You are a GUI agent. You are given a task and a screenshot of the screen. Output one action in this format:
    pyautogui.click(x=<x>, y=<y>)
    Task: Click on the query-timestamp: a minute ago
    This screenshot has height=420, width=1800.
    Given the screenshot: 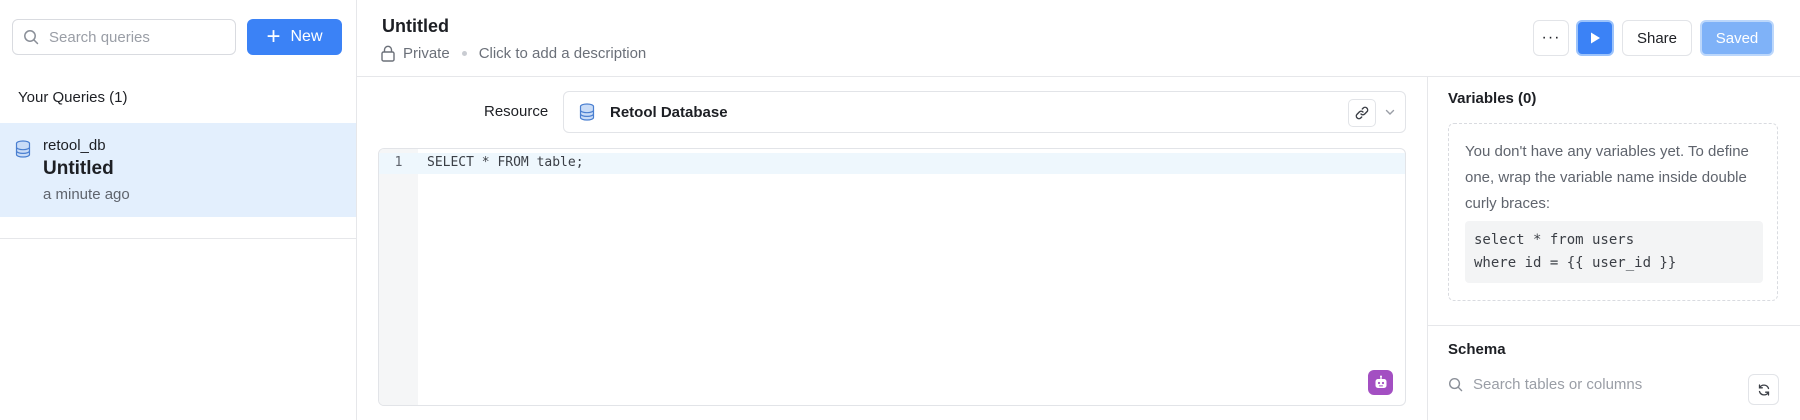 What is the action you would take?
    pyautogui.click(x=86, y=194)
    